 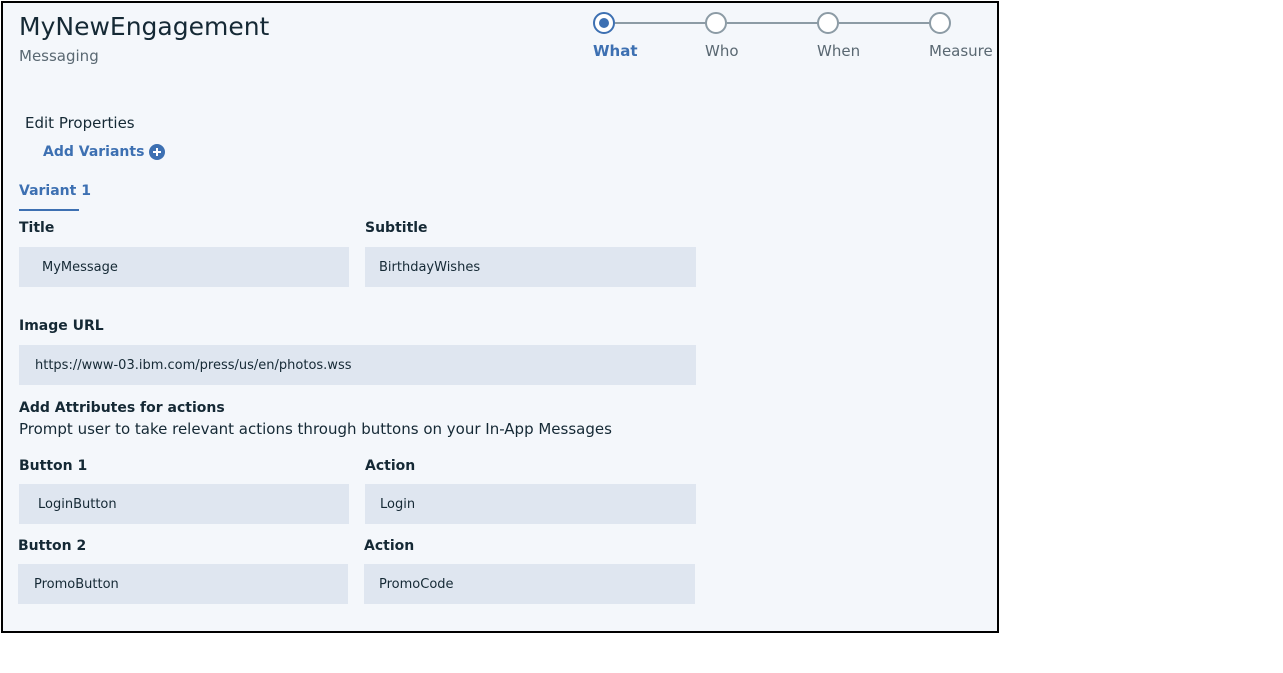 What do you see at coordinates (94, 152) in the screenshot?
I see `add-variants-label: Add Variants` at bounding box center [94, 152].